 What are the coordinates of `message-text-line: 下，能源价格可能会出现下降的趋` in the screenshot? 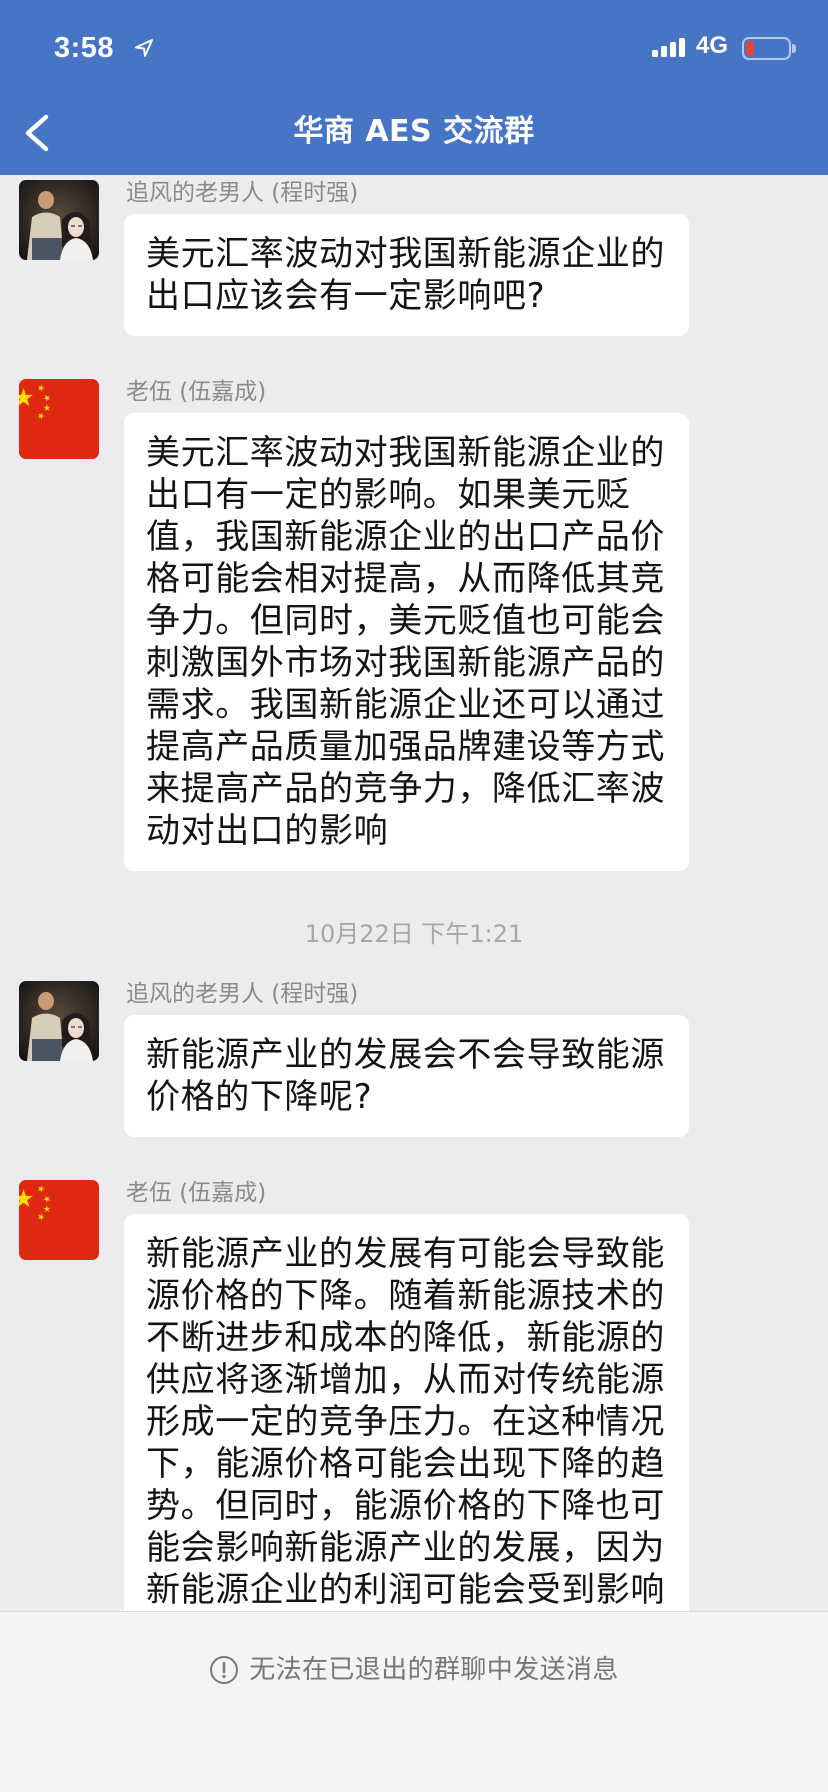 It's located at (405, 1464).